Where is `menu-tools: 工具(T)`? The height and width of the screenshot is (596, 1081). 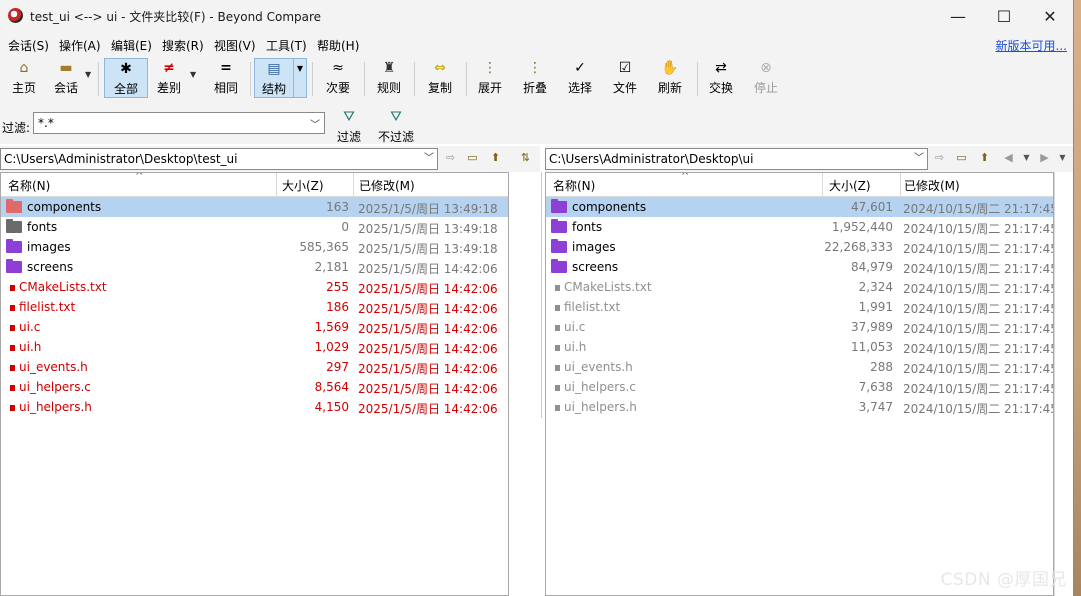
menu-tools: 工具(T) is located at coordinates (286, 45).